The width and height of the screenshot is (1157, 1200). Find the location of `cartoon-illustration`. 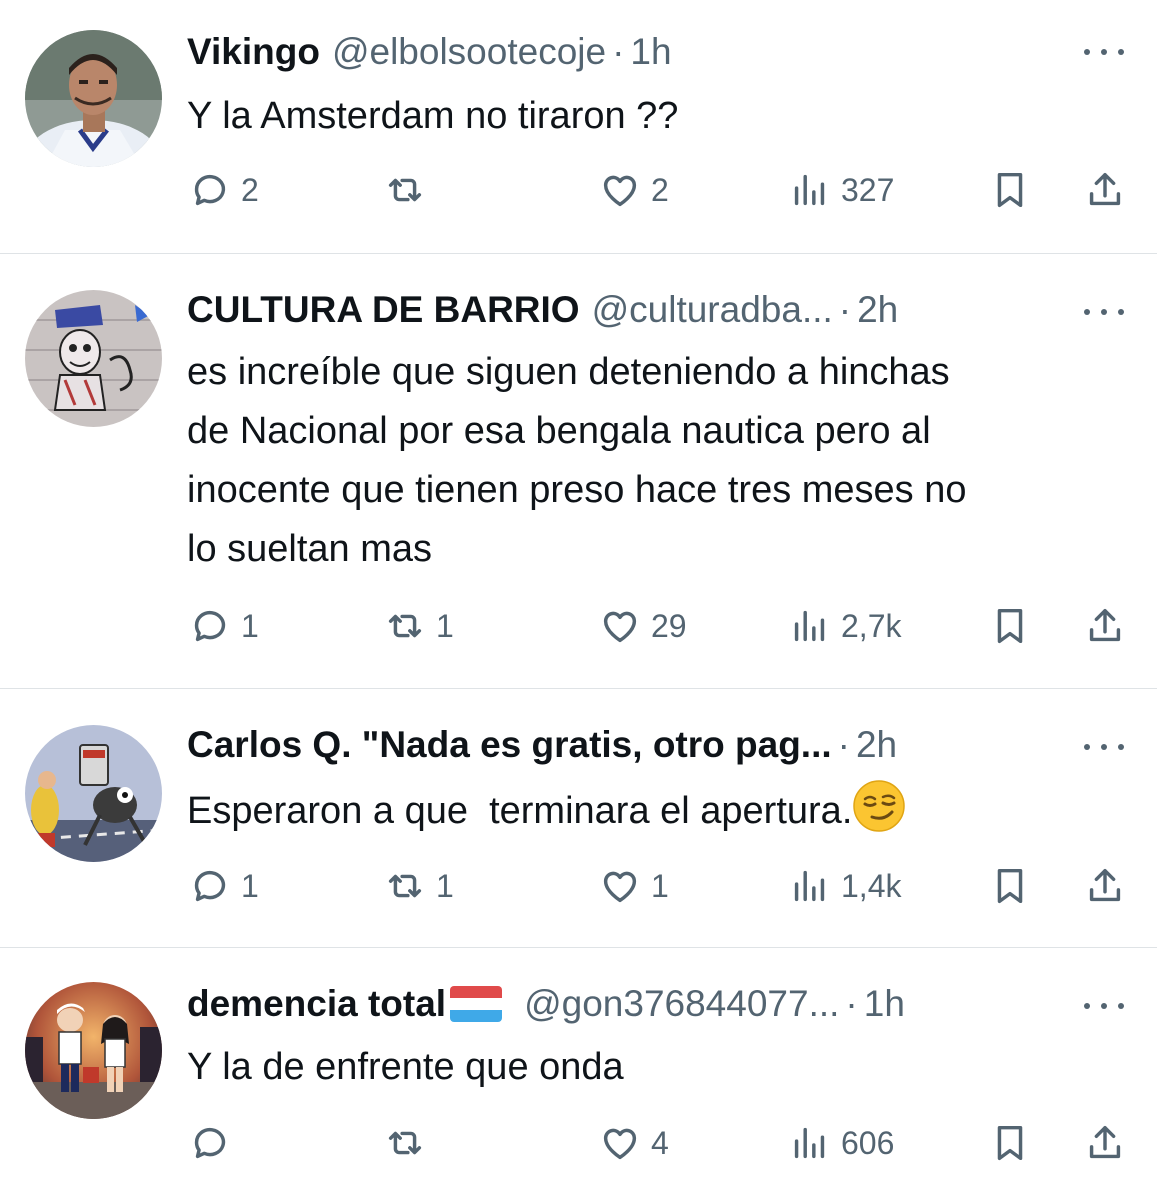

cartoon-illustration is located at coordinates (93, 793).